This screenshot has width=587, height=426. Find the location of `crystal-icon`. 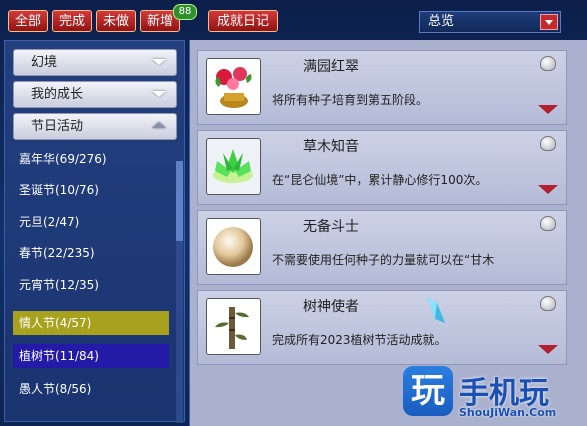

crystal-icon is located at coordinates (436, 310).